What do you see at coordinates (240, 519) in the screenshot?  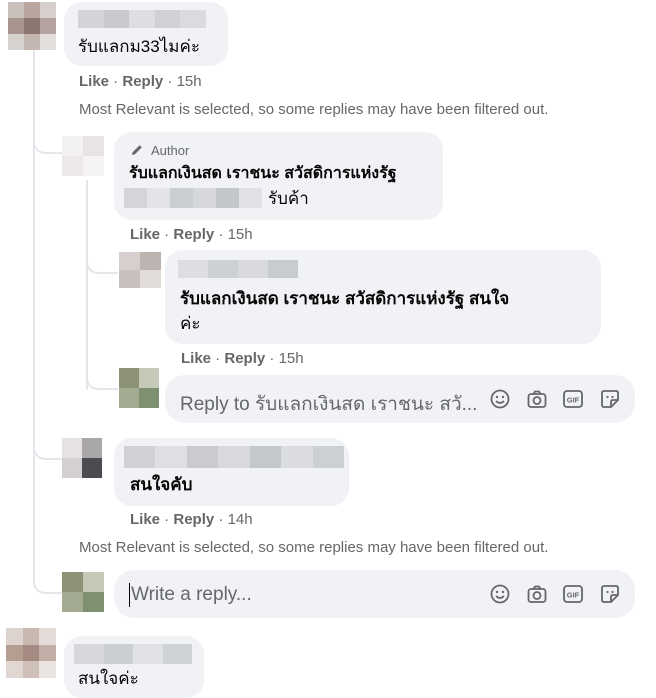 I see `timestamp: 14h` at bounding box center [240, 519].